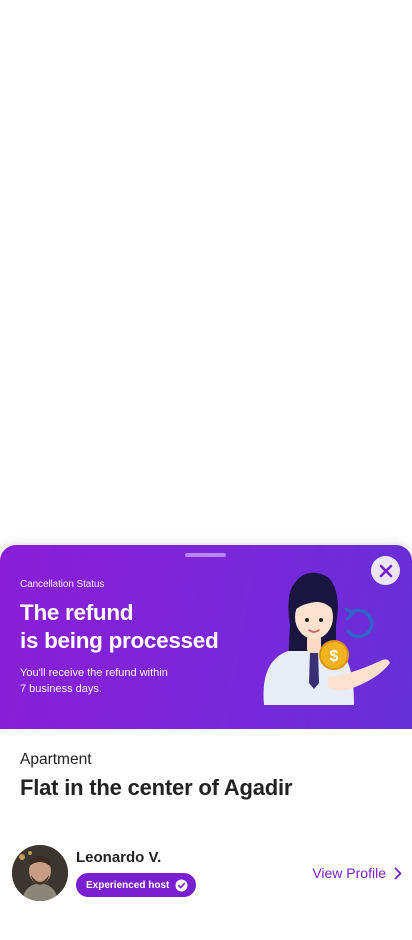 The image size is (412, 940). I want to click on cancellation-status-label: Cancellation Status, so click(62, 584).